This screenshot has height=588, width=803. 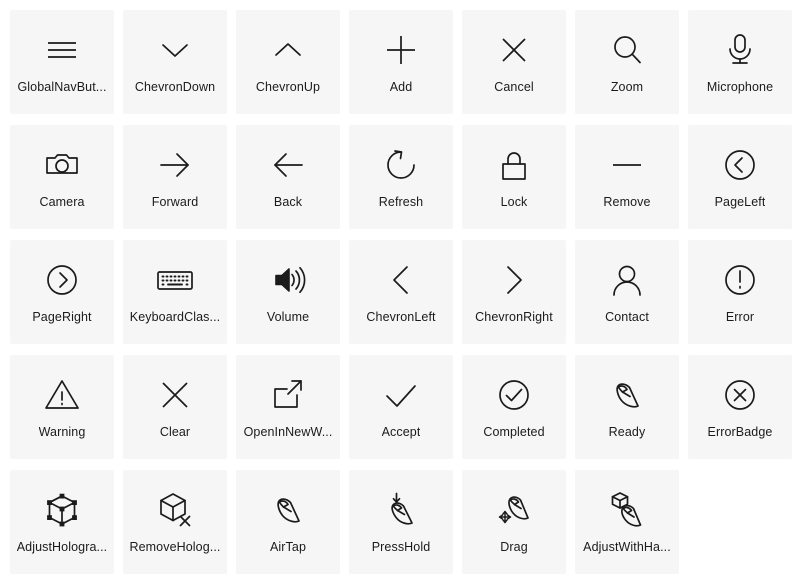 I want to click on icon-tile-cancel: Cancel, so click(x=514, y=62).